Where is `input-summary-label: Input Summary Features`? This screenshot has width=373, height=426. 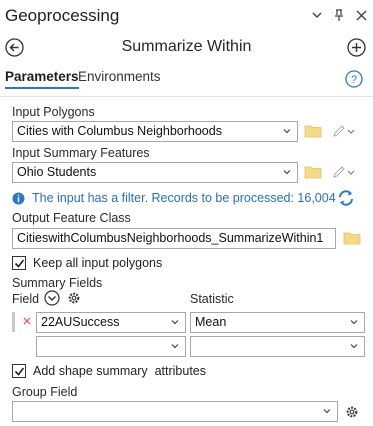
input-summary-label: Input Summary Features is located at coordinates (81, 153).